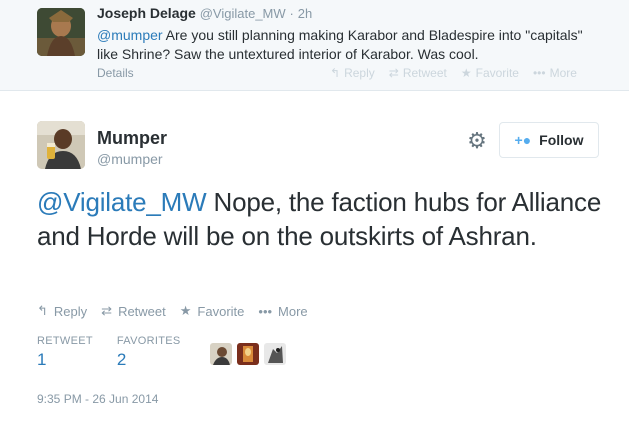 This screenshot has height=427, width=629. What do you see at coordinates (359, 73) in the screenshot?
I see `parent-reply-label: Reply` at bounding box center [359, 73].